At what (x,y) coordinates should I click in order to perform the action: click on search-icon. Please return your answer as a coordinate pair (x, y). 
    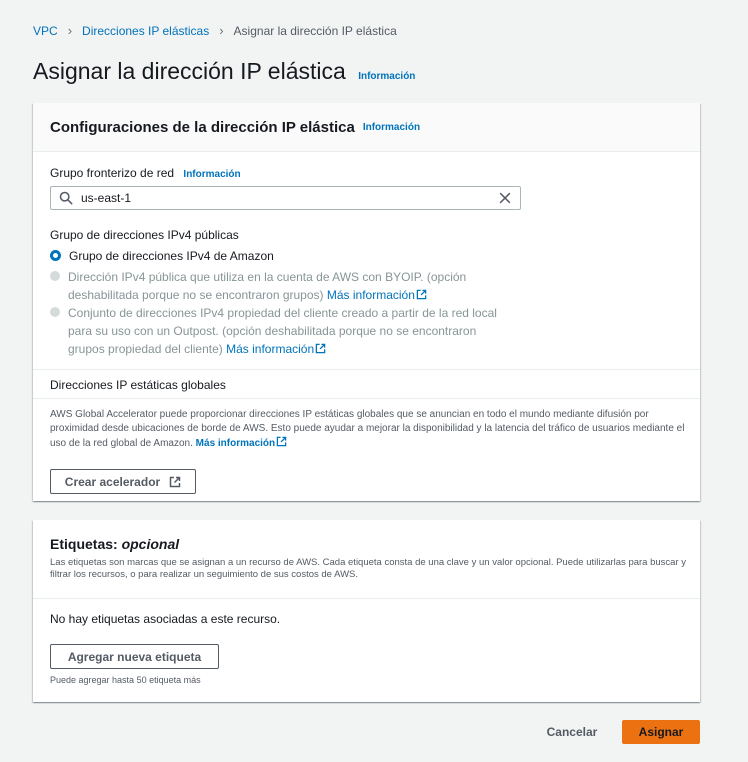
    Looking at the image, I should click on (66, 198).